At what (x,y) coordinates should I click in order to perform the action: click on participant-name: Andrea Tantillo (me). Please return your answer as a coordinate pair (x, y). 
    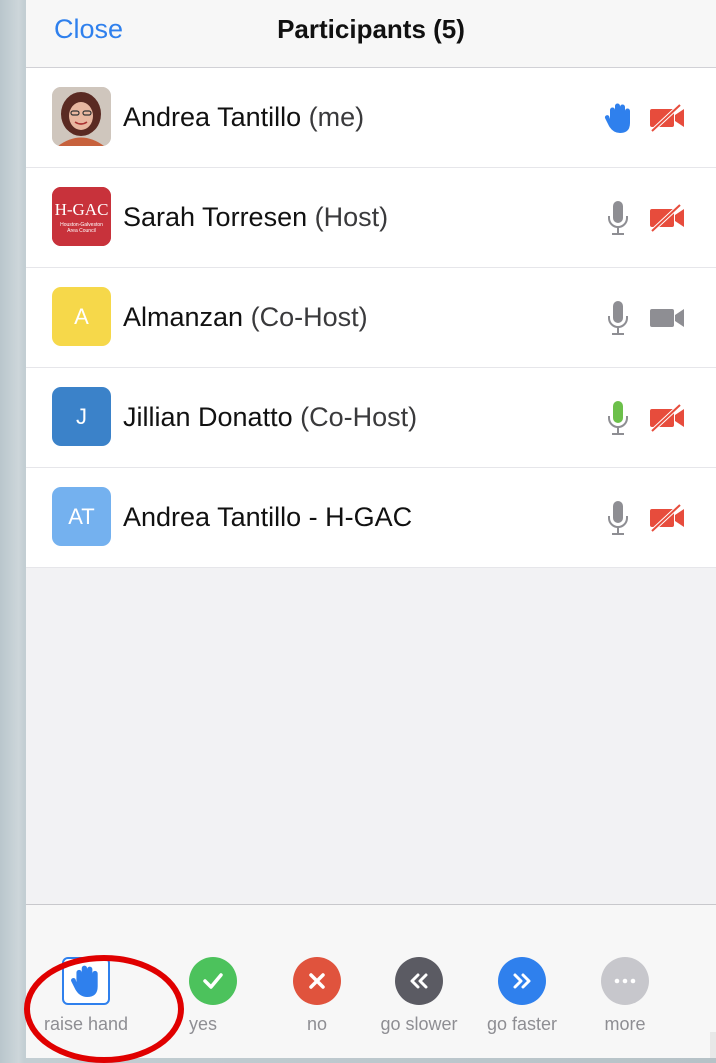
    Looking at the image, I should click on (244, 117).